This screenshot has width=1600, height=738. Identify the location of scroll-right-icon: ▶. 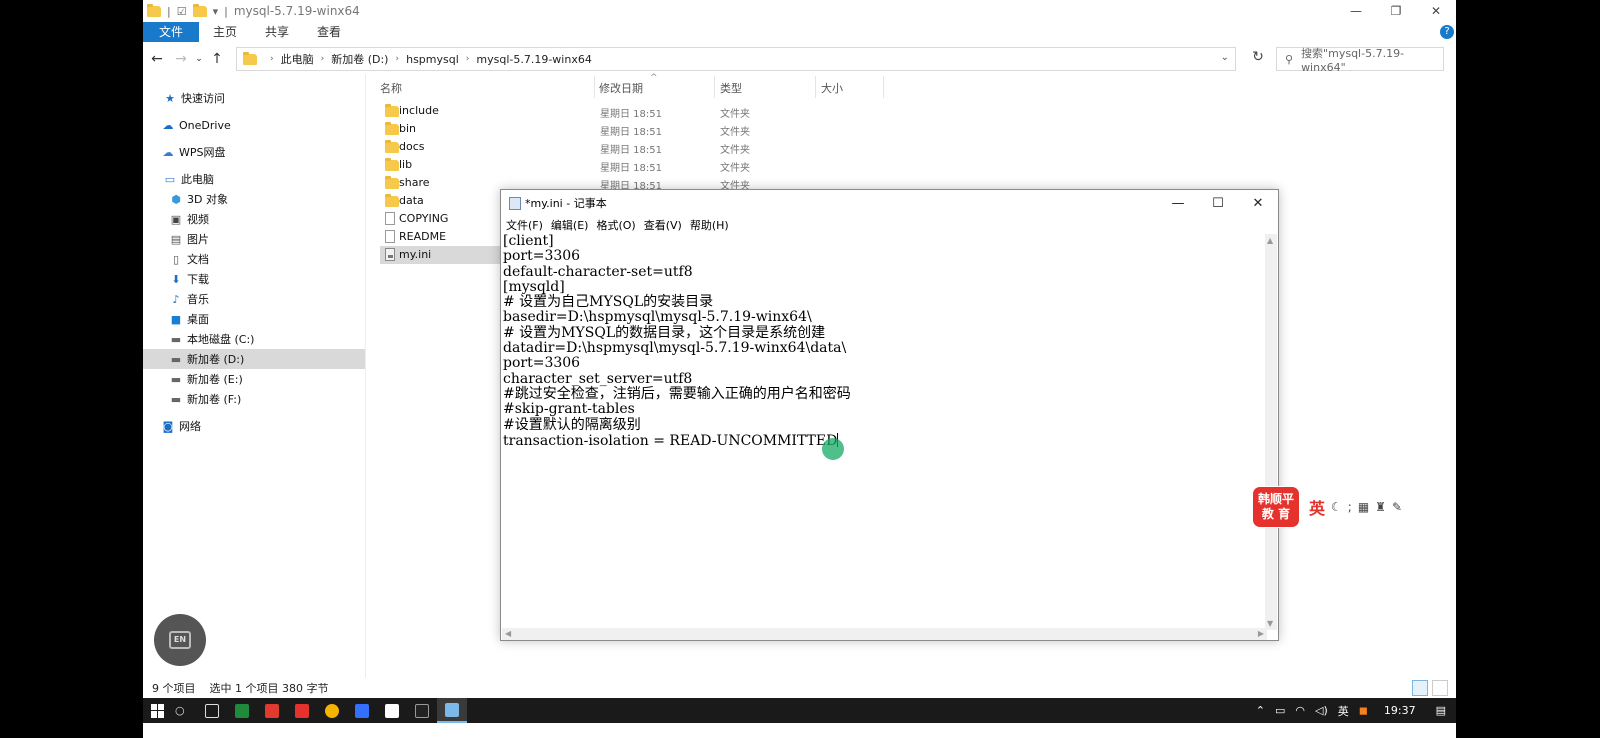
(1261, 633).